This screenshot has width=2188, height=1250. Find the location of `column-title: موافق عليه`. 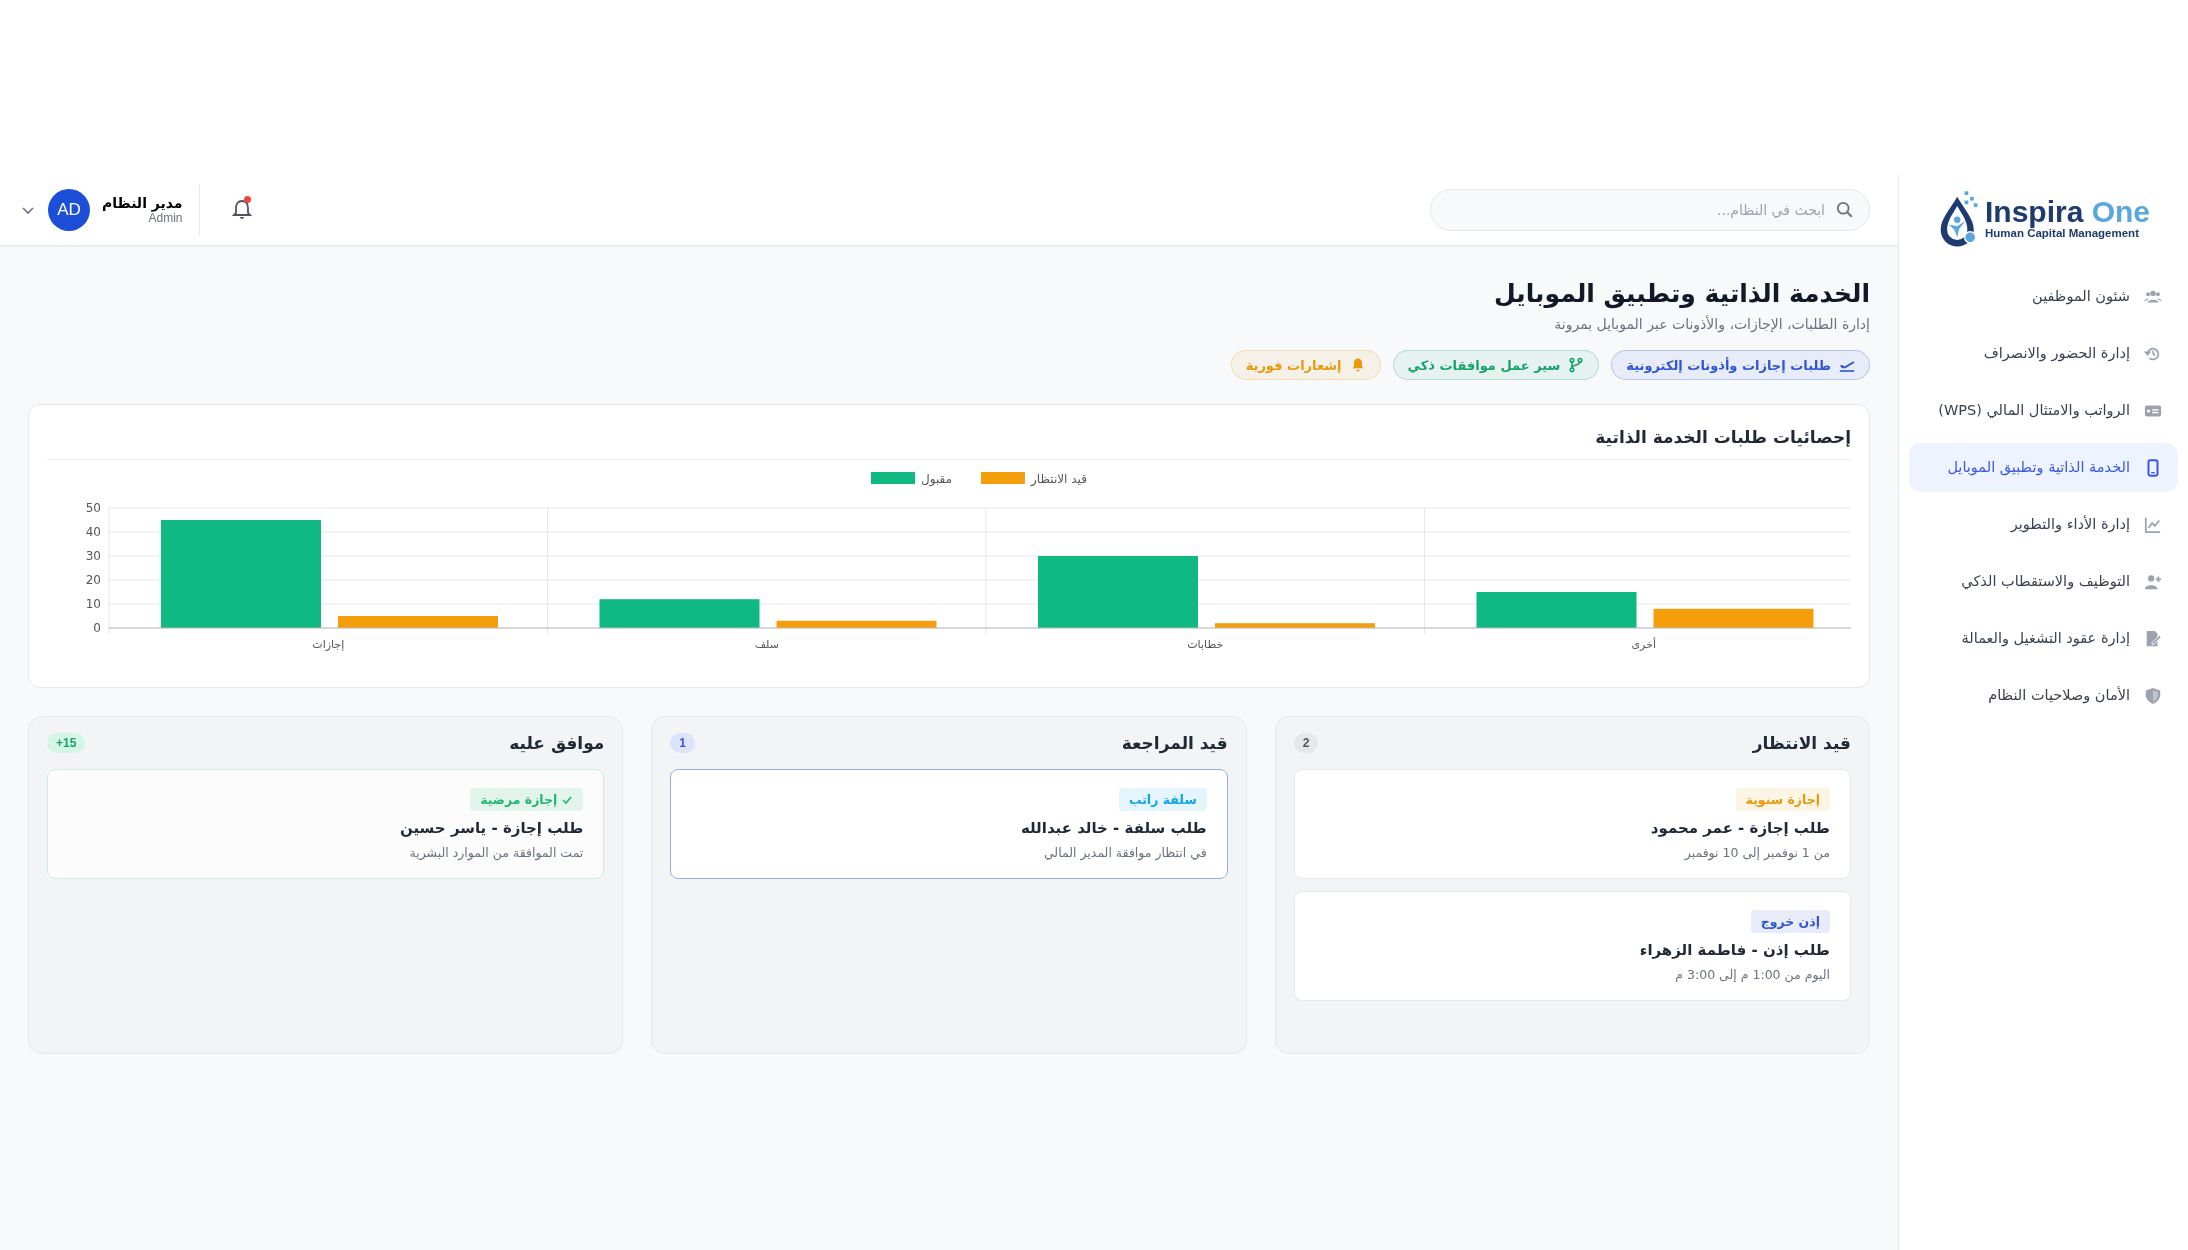

column-title: موافق عليه is located at coordinates (557, 743).